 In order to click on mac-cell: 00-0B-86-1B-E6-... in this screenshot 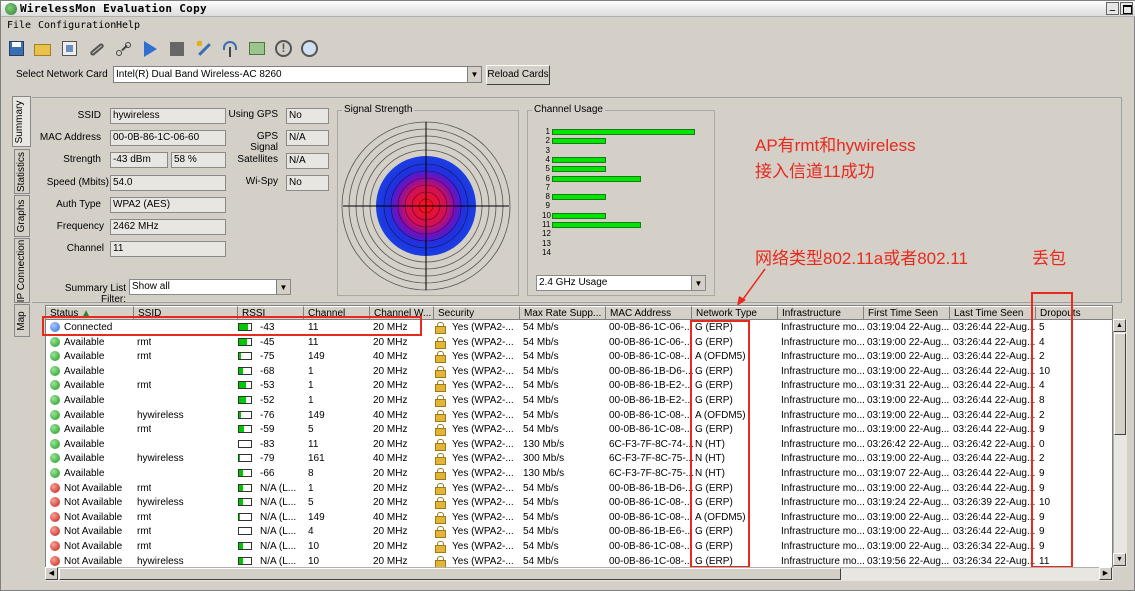, I will do `click(651, 532)`.